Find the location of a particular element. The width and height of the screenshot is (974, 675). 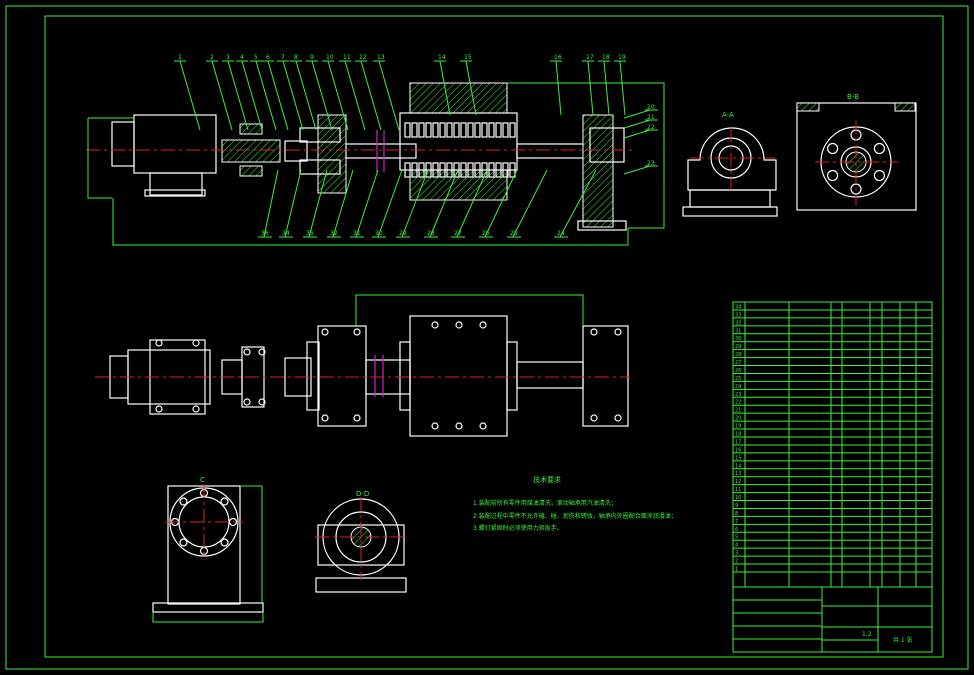

bom-item-number: 20 is located at coordinates (738, 419).